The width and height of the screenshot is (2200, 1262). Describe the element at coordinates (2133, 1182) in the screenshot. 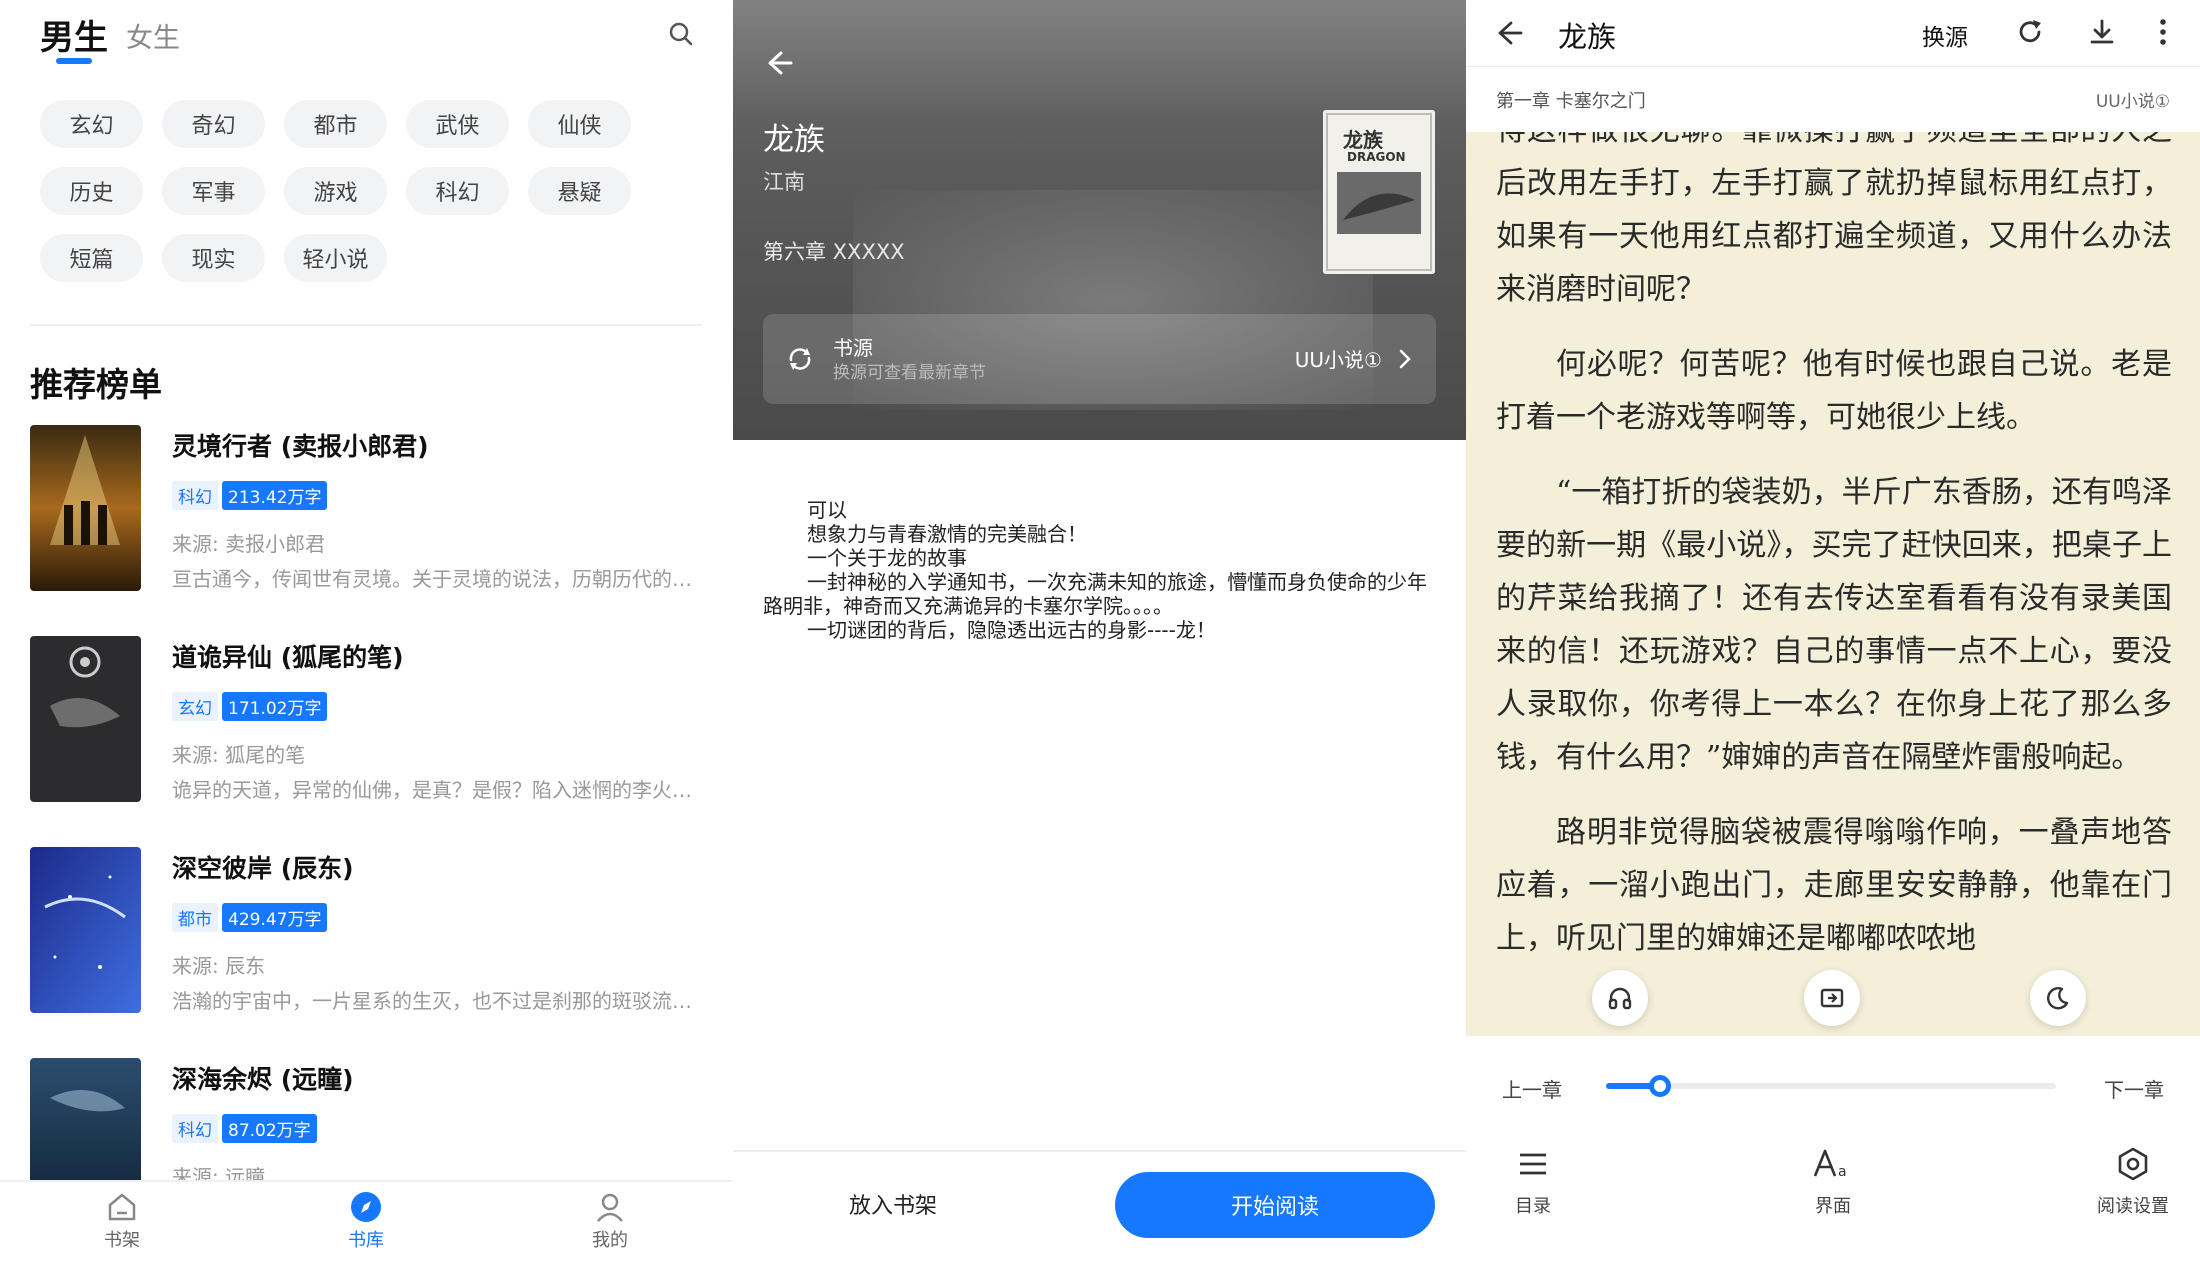

I see `reading-settings-button: 阅读设置` at that location.